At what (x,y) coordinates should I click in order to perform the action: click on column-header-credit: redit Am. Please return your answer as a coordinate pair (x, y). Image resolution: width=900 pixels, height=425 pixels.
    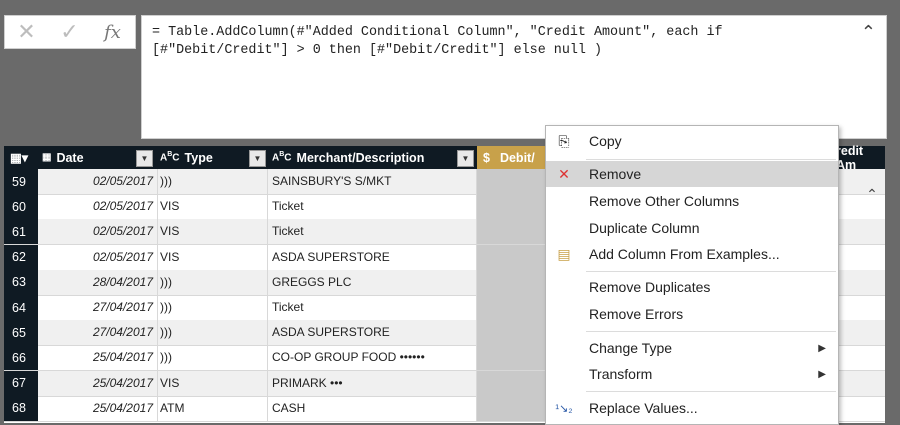
    Looking at the image, I should click on (860, 157).